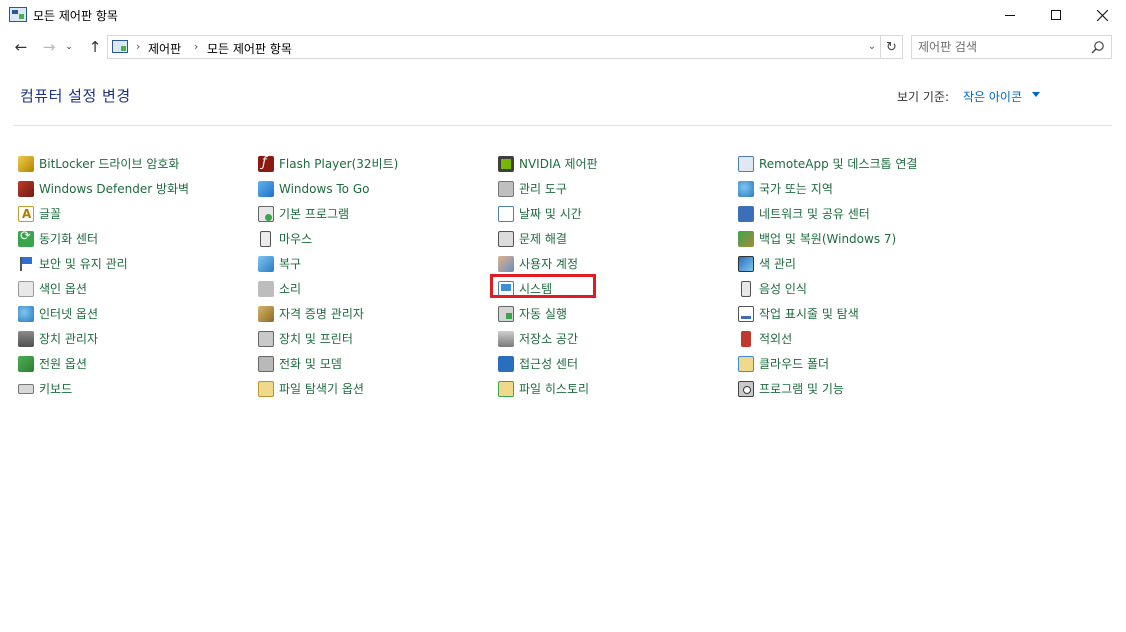  What do you see at coordinates (338, 163) in the screenshot?
I see `item-label: Flash Player(32비트)` at bounding box center [338, 163].